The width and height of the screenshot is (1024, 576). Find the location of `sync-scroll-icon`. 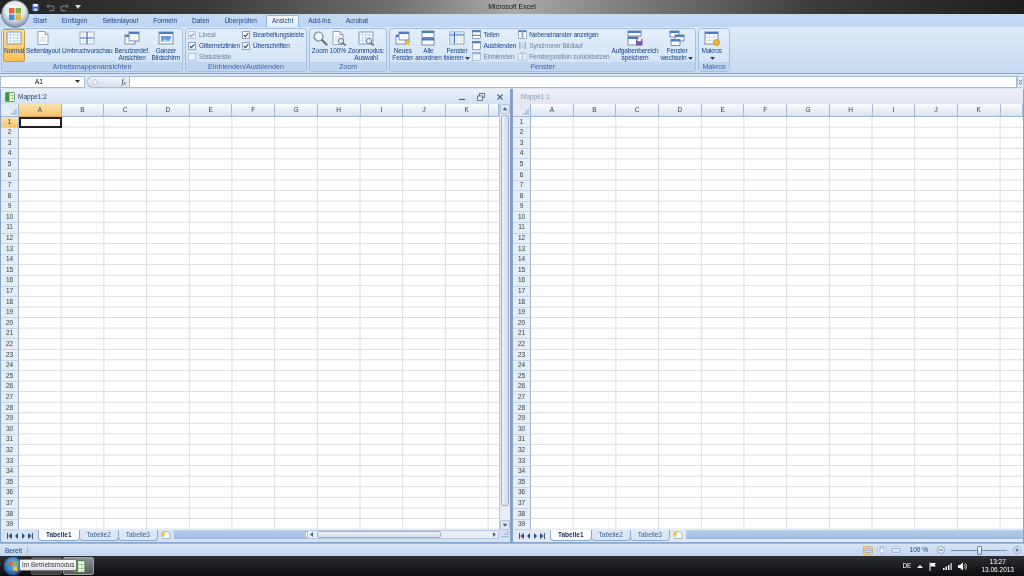

sync-scroll-icon is located at coordinates (523, 45).